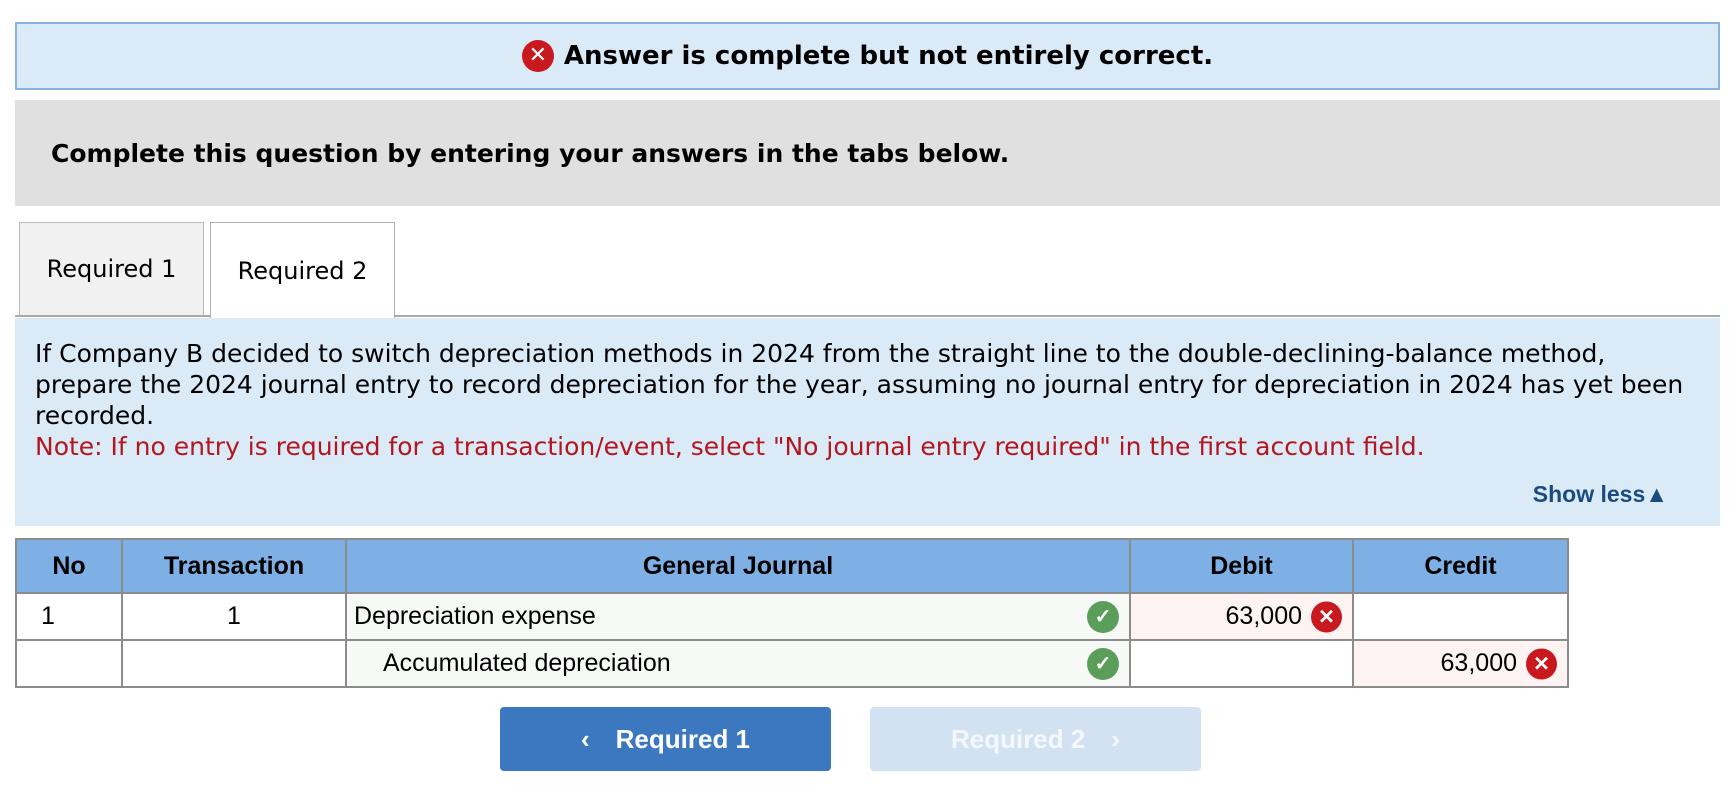  What do you see at coordinates (1241, 566) in the screenshot?
I see `header-debit: Debit` at bounding box center [1241, 566].